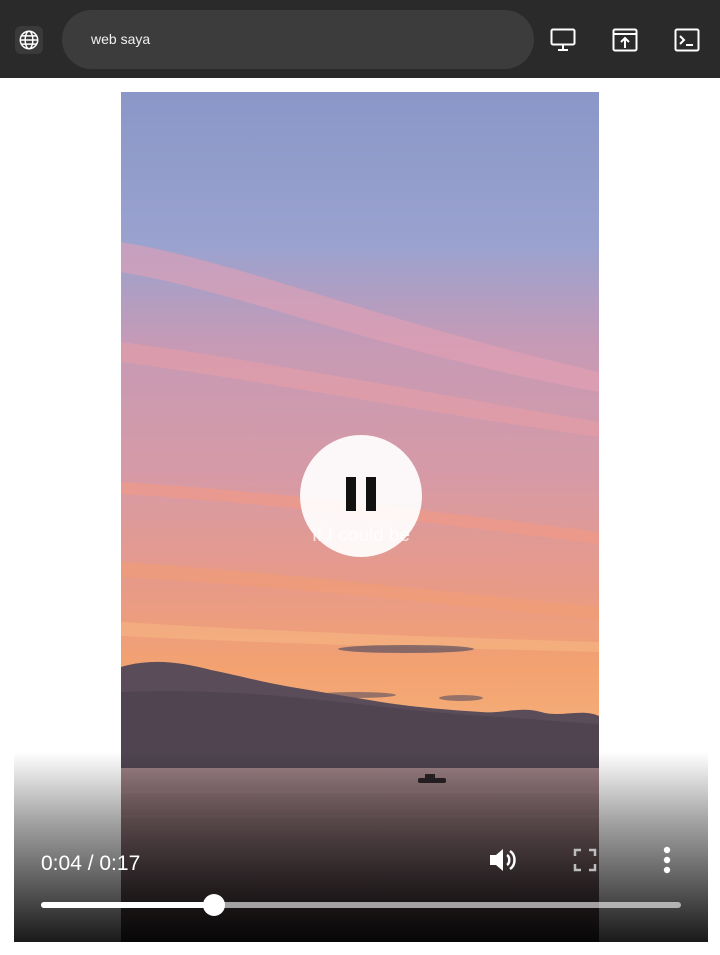 The image size is (720, 955). What do you see at coordinates (213, 905) in the screenshot?
I see `progress-thumb` at bounding box center [213, 905].